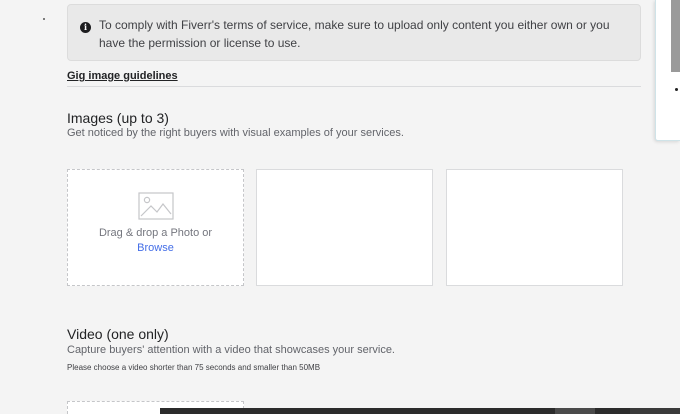 The image size is (680, 414). Describe the element at coordinates (156, 206) in the screenshot. I see `photo-icon` at that location.